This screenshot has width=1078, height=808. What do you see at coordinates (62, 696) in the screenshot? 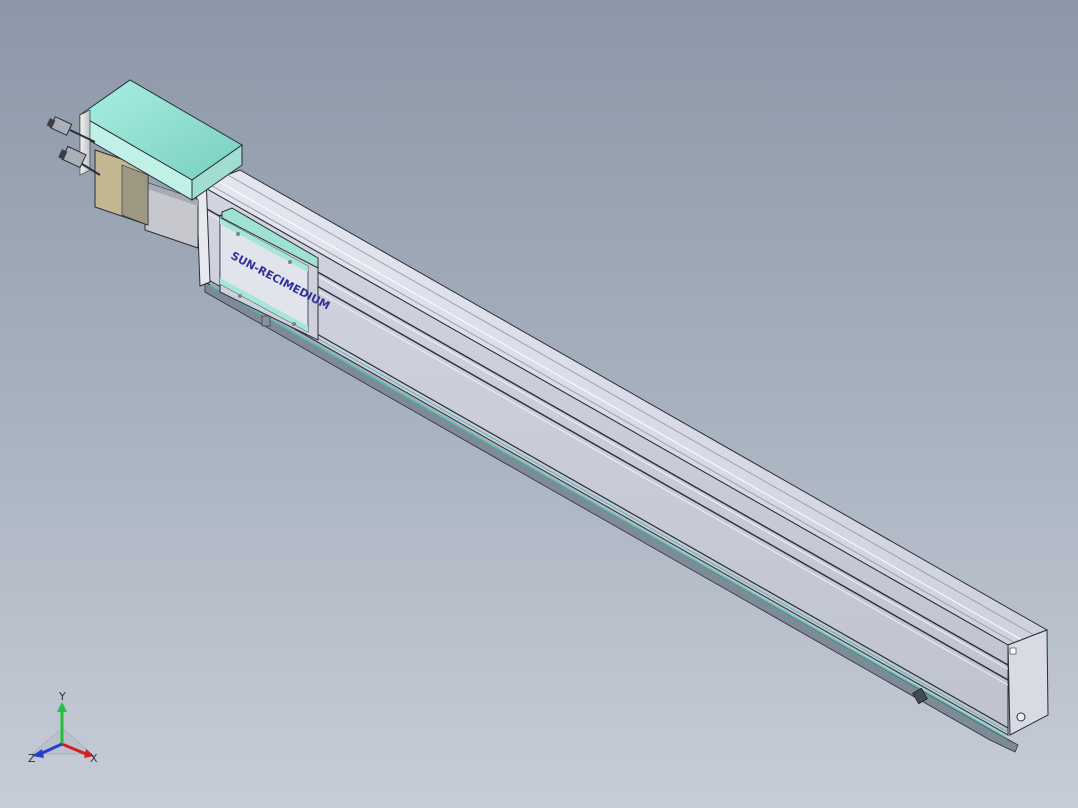
I see `y-axis-label: Y` at bounding box center [62, 696].